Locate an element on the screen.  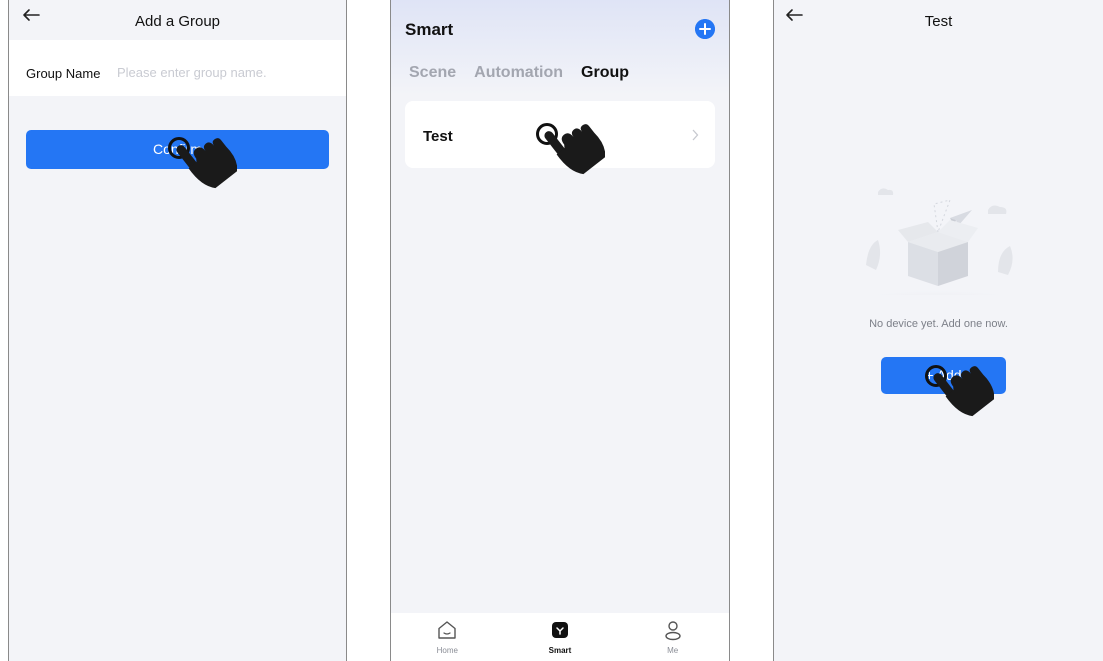
page-title: Test is located at coordinates (938, 21).